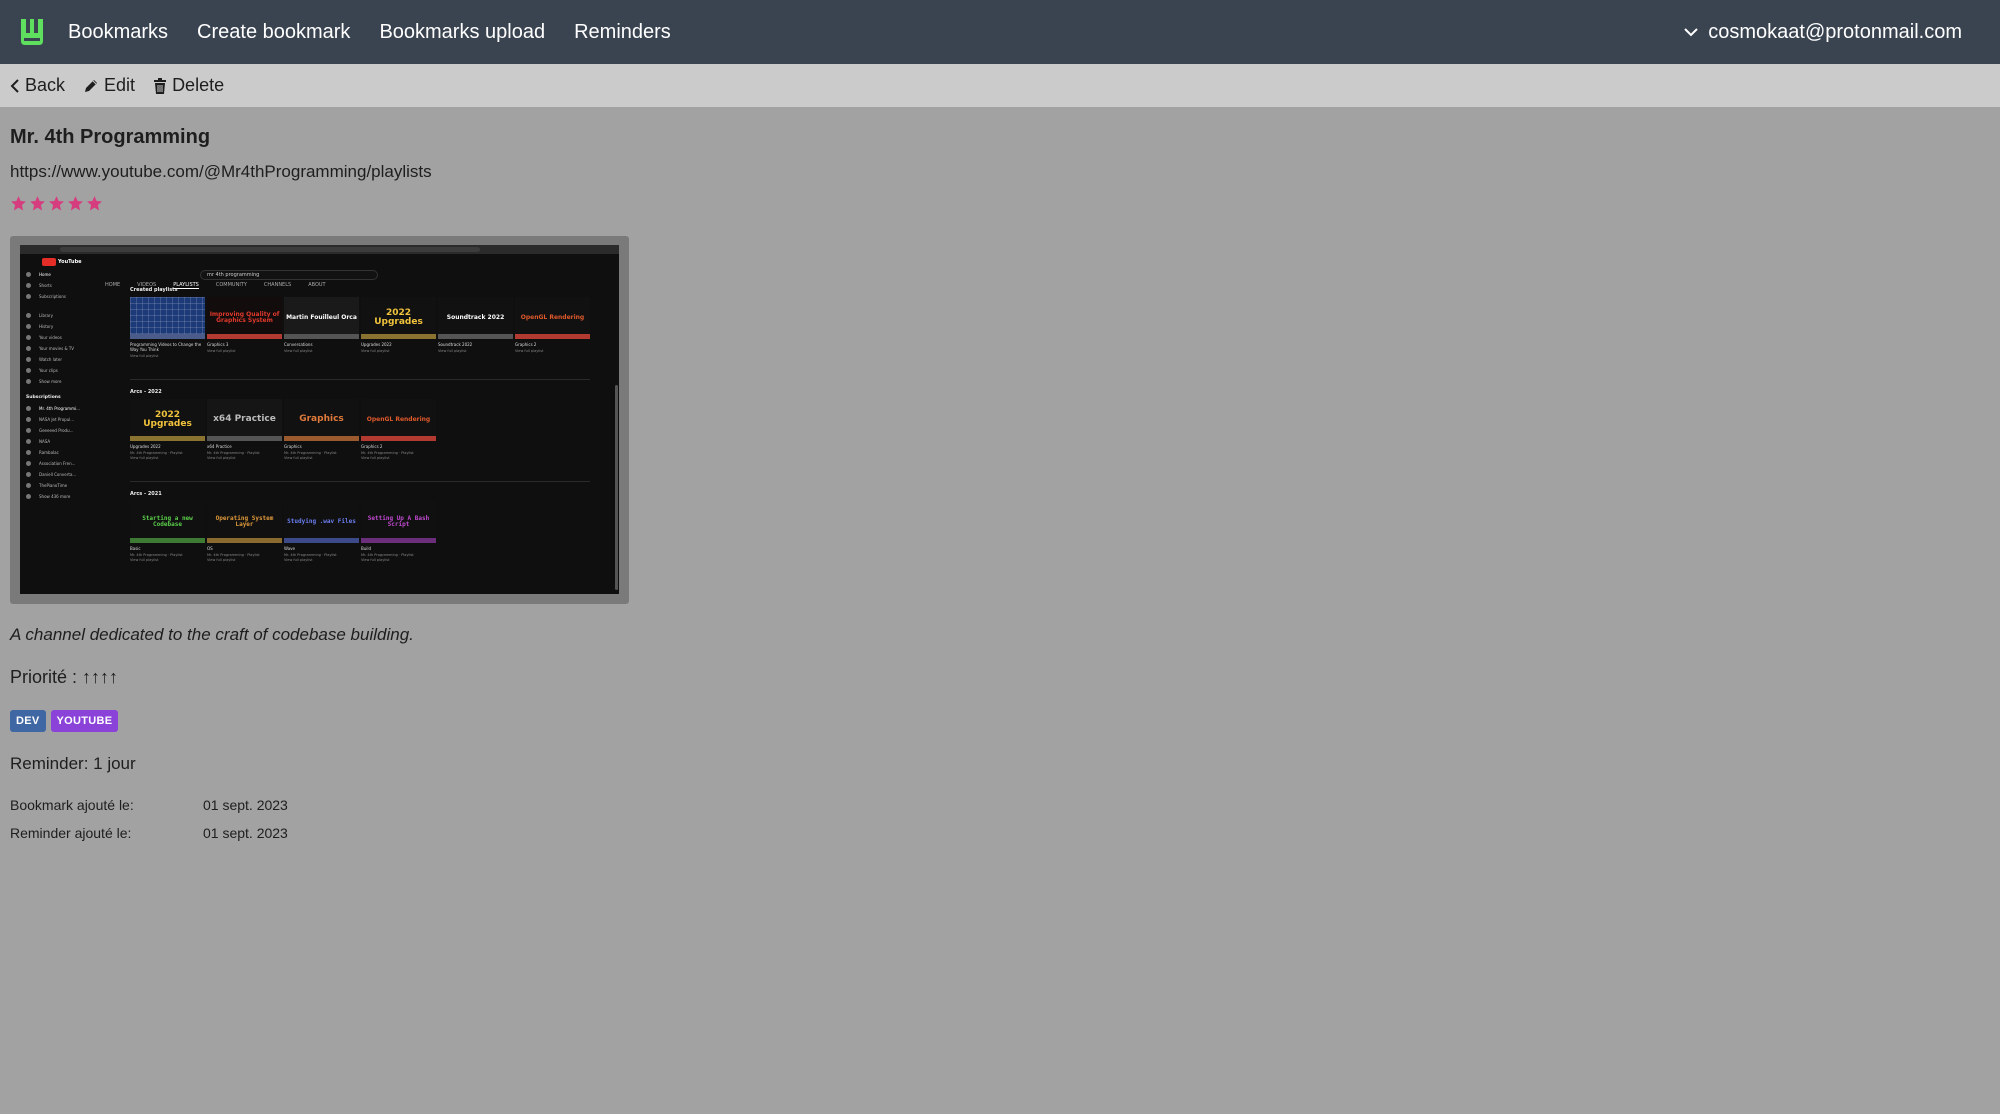  I want to click on yt-playlist-thumb: OpenGL Rendering, so click(398, 420).